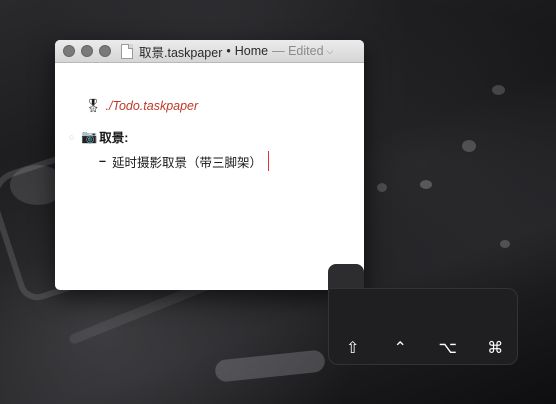  What do you see at coordinates (424, 348) in the screenshot?
I see `modifier-keys: ⇧ ⌃ ⌥ ⌘` at bounding box center [424, 348].